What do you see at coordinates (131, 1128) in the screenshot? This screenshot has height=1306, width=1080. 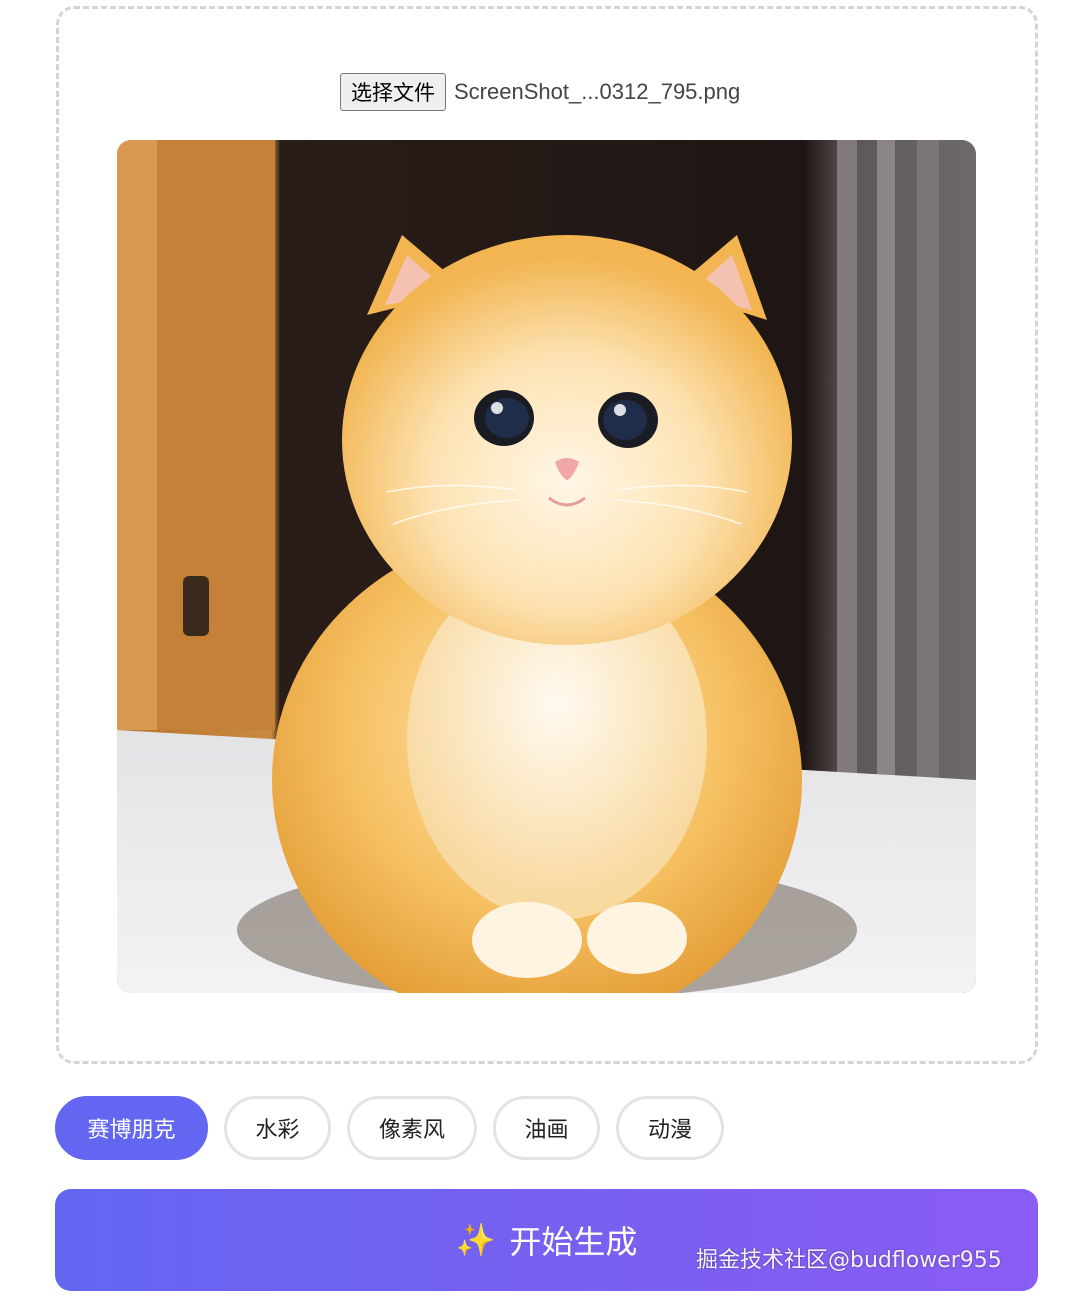 I see `style-option-cyberpunk: 赛博朋克` at bounding box center [131, 1128].